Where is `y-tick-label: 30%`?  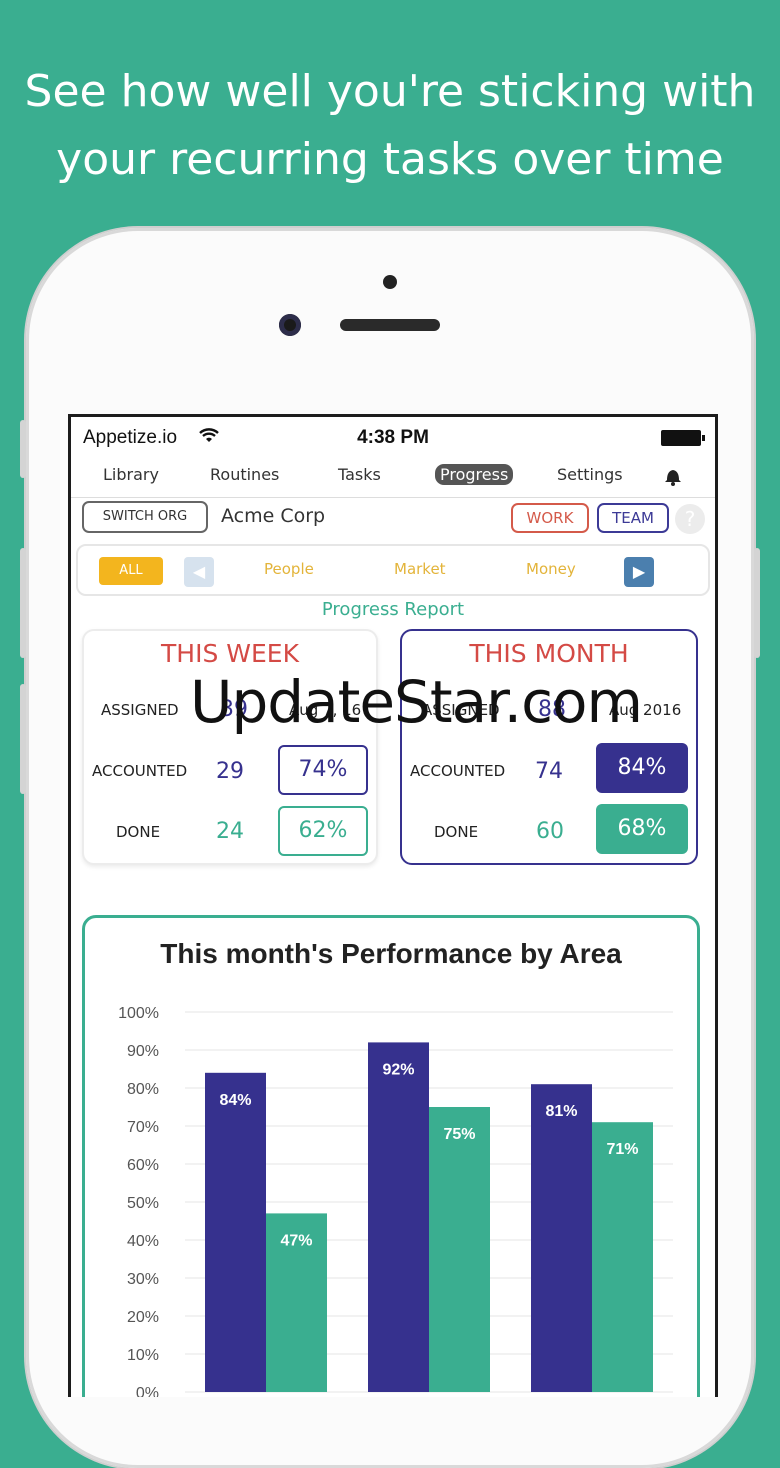
y-tick-label: 30% is located at coordinates (143, 1279).